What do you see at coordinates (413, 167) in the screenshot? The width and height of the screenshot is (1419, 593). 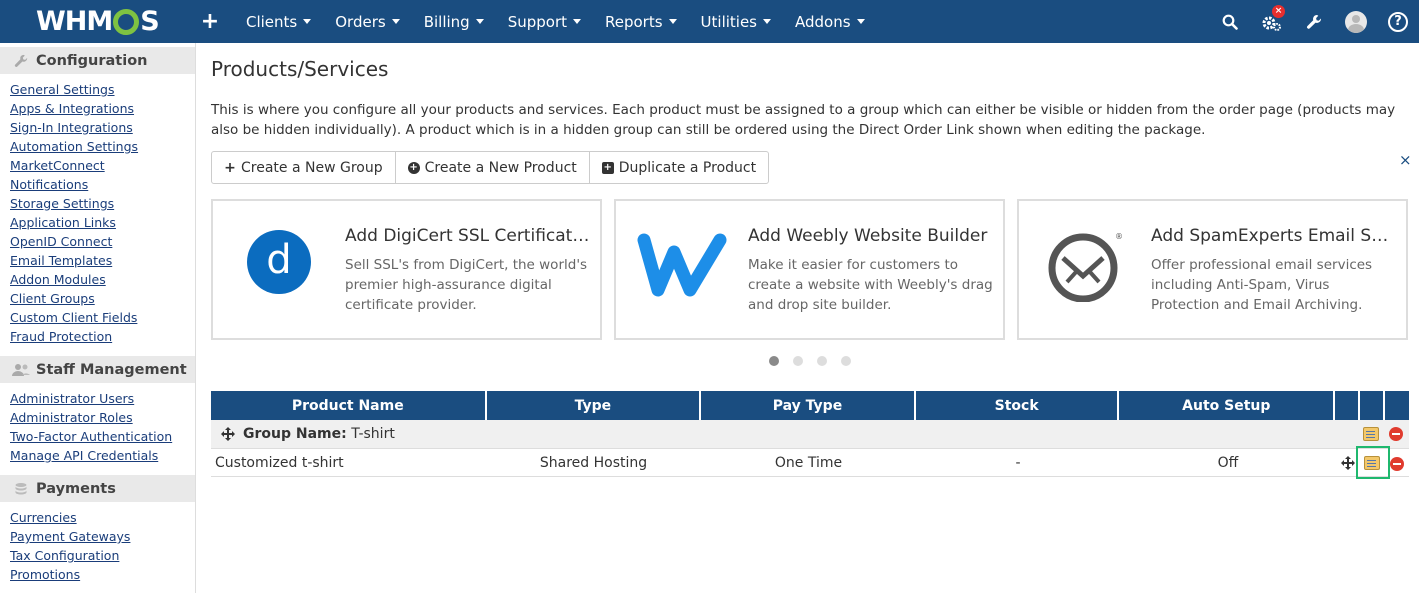 I see `plus-circle-icon: +` at bounding box center [413, 167].